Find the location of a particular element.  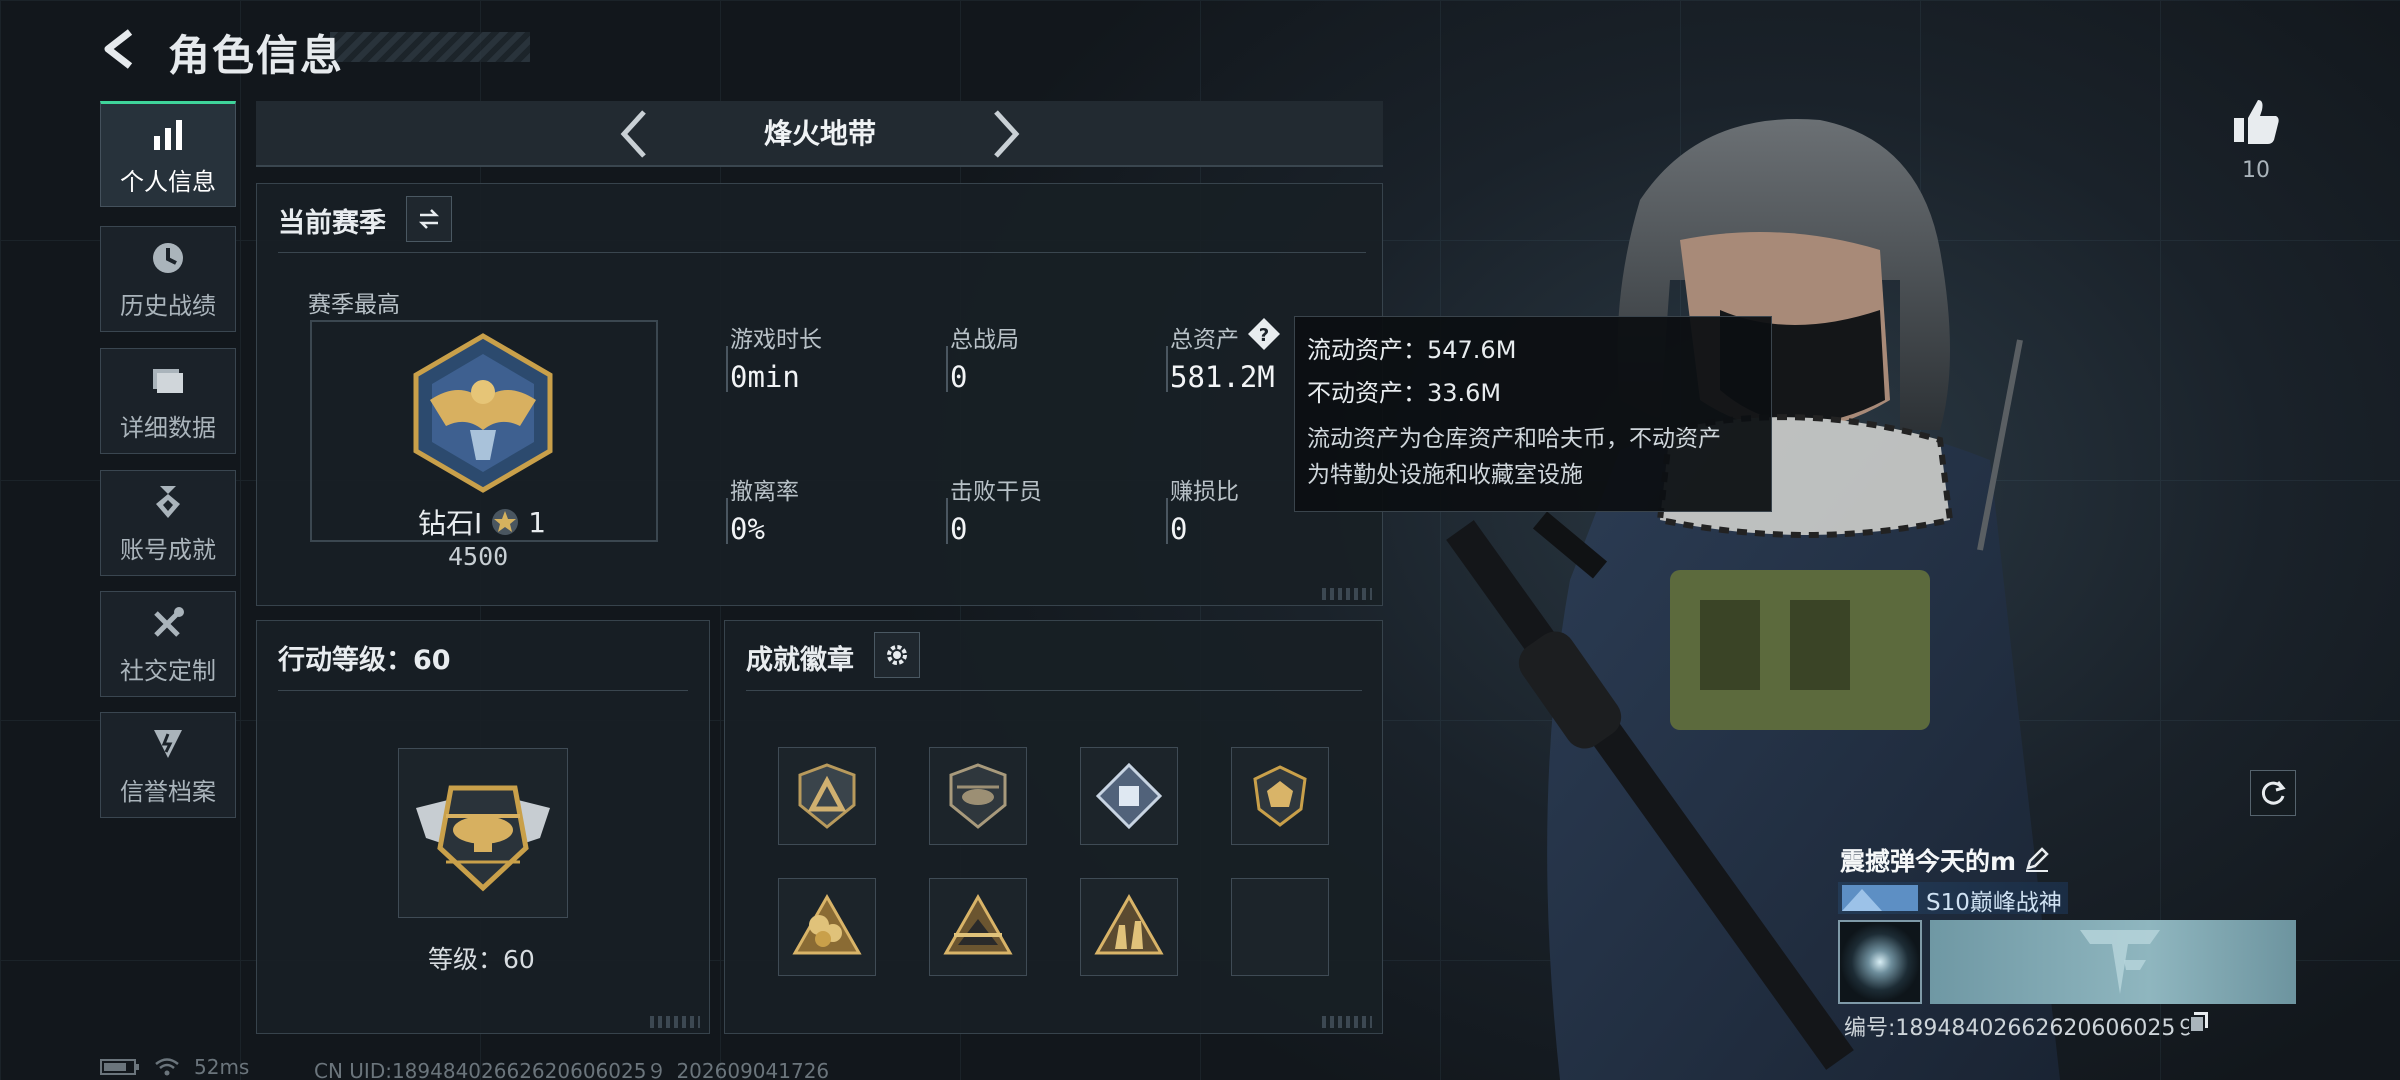

helicopter-level-emblem-icon is located at coordinates (483, 838).